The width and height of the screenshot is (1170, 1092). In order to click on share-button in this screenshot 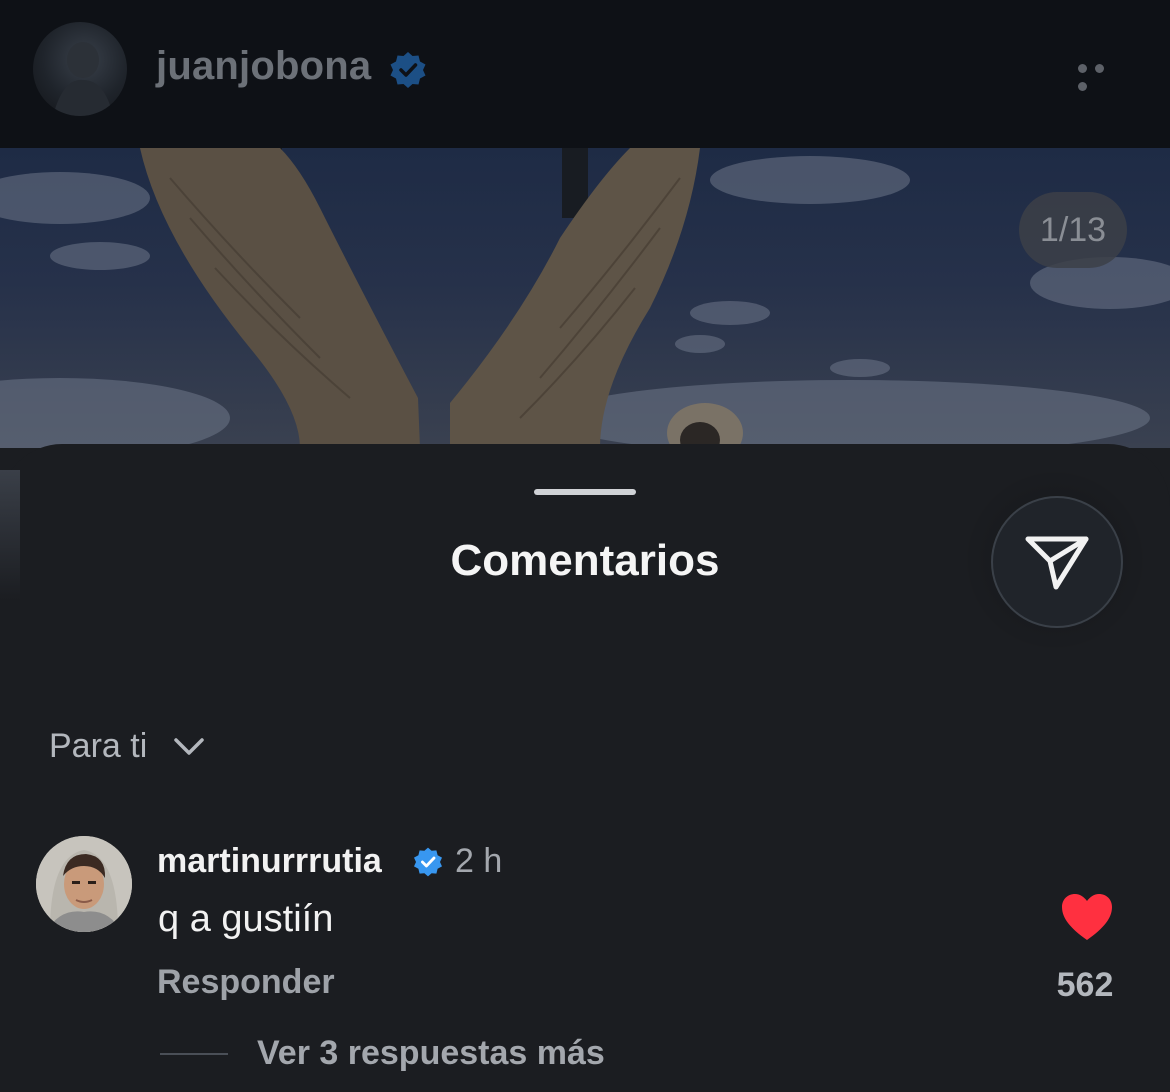, I will do `click(1057, 562)`.